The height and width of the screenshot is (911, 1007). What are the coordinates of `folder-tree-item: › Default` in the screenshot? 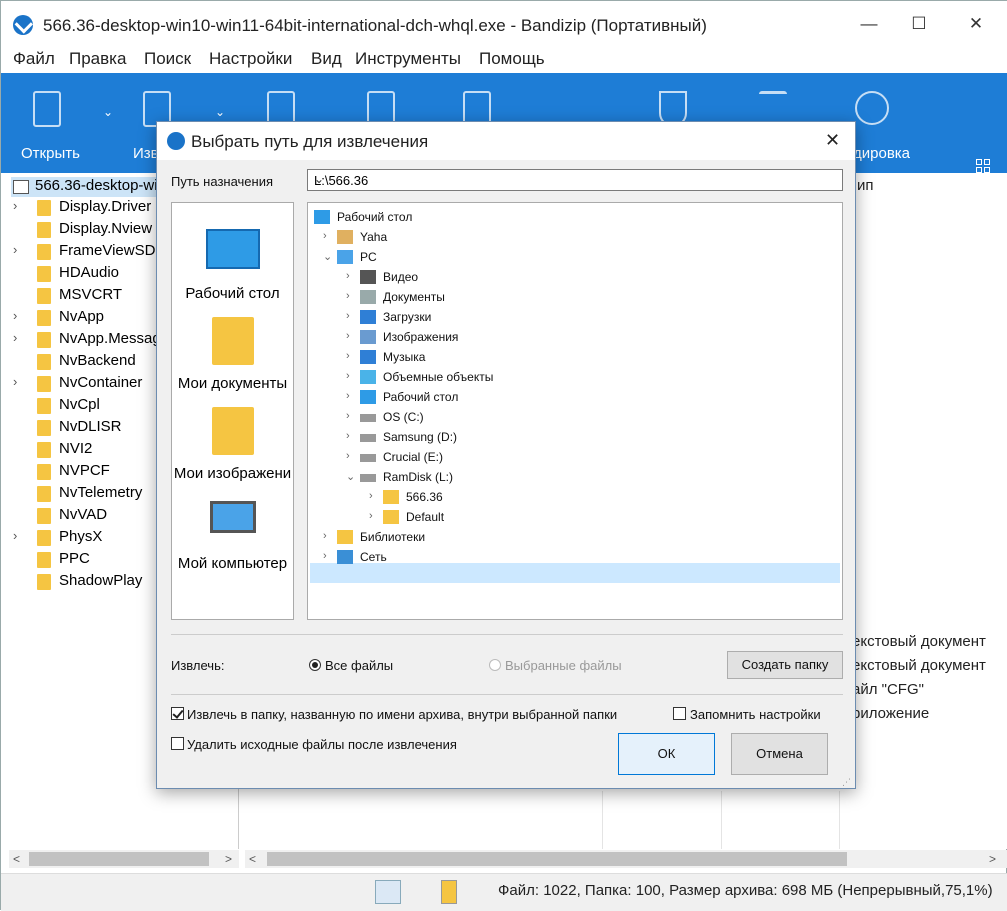 It's located at (573, 517).